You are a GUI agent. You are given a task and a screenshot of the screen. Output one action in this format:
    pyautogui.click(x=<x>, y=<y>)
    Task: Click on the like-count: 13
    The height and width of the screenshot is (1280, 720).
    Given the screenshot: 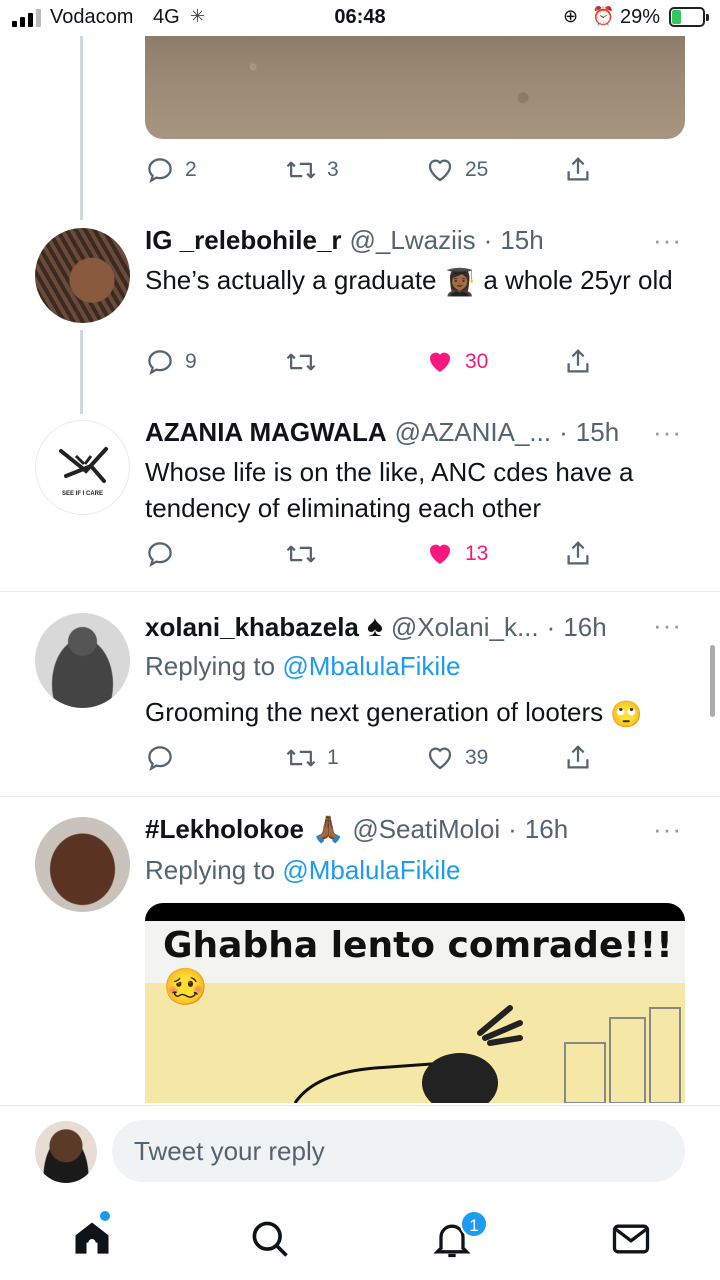 What is the action you would take?
    pyautogui.click(x=477, y=553)
    